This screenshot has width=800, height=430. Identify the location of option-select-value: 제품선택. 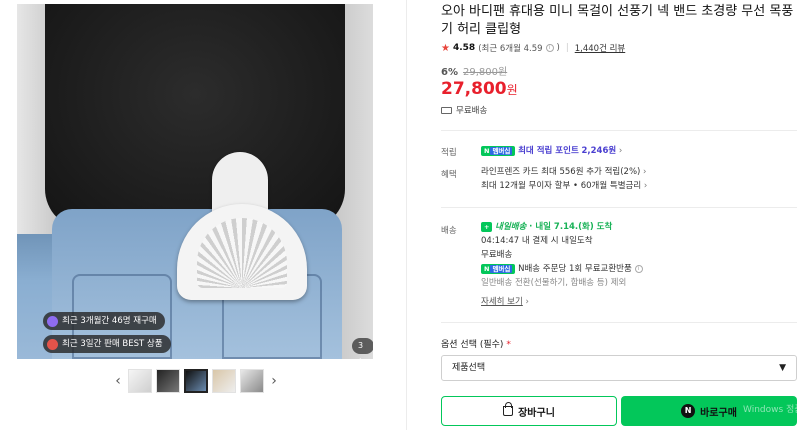
(469, 368).